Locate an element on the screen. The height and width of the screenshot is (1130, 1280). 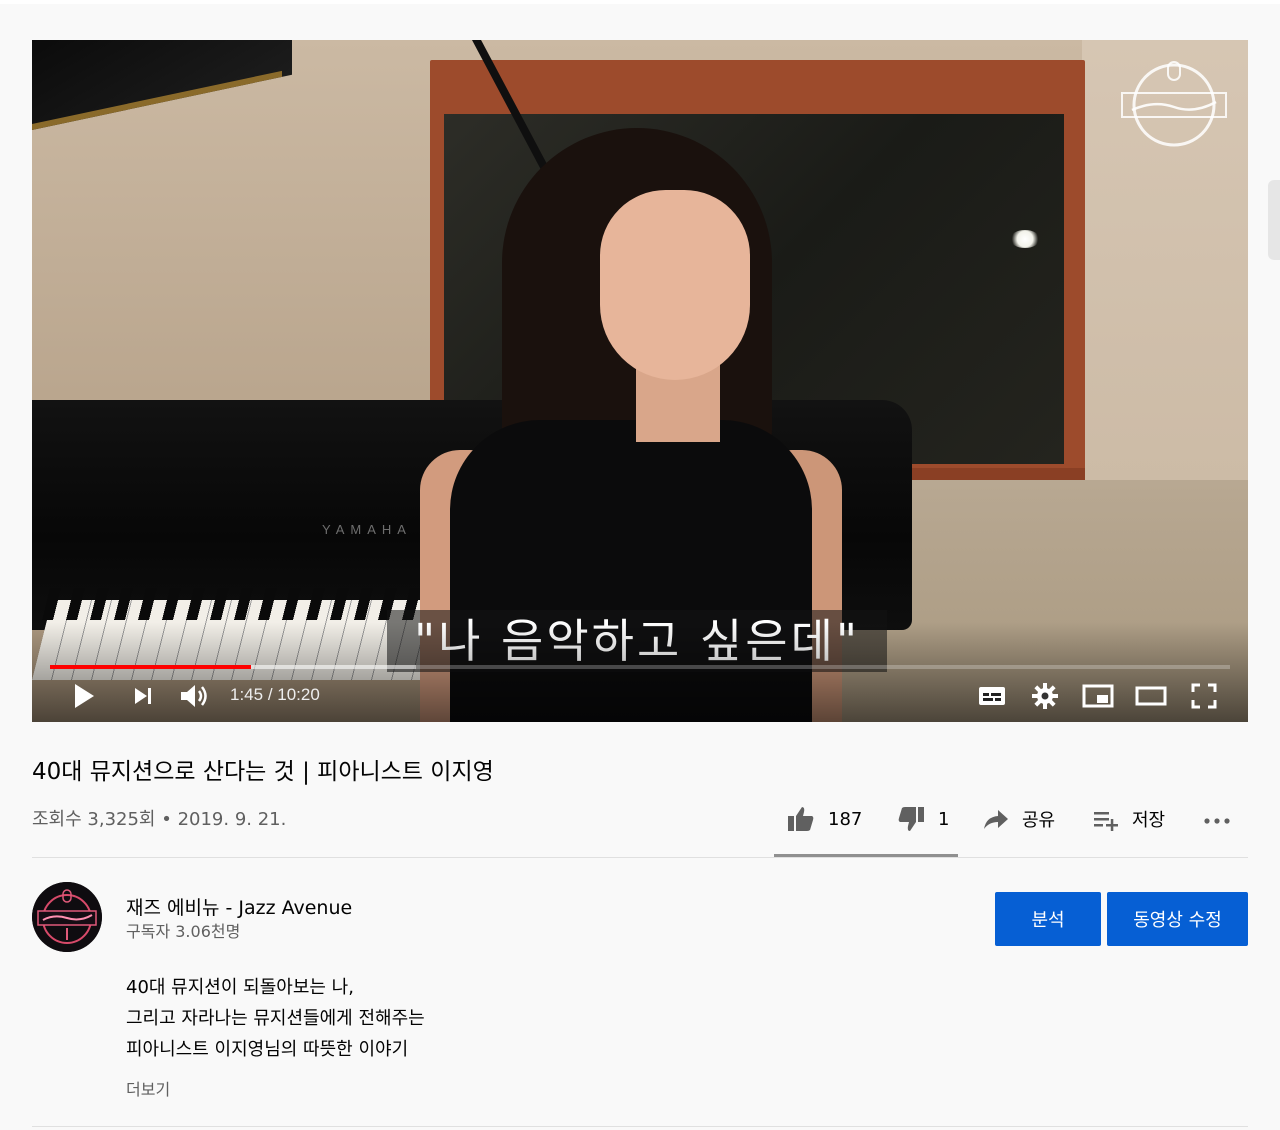
miniplayer-icon is located at coordinates (1098, 696).